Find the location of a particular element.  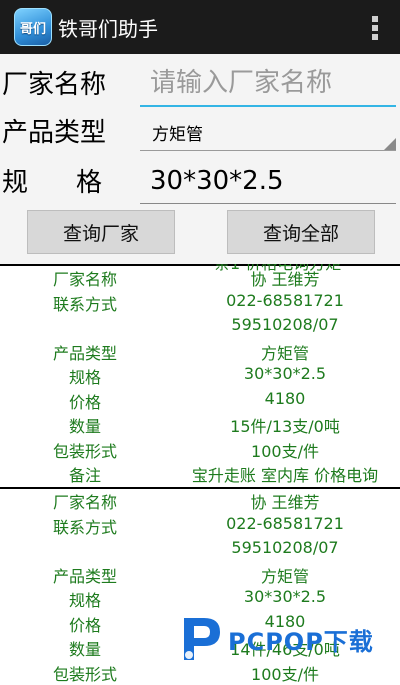

app-title: 铁哥们助手 is located at coordinates (108, 29).